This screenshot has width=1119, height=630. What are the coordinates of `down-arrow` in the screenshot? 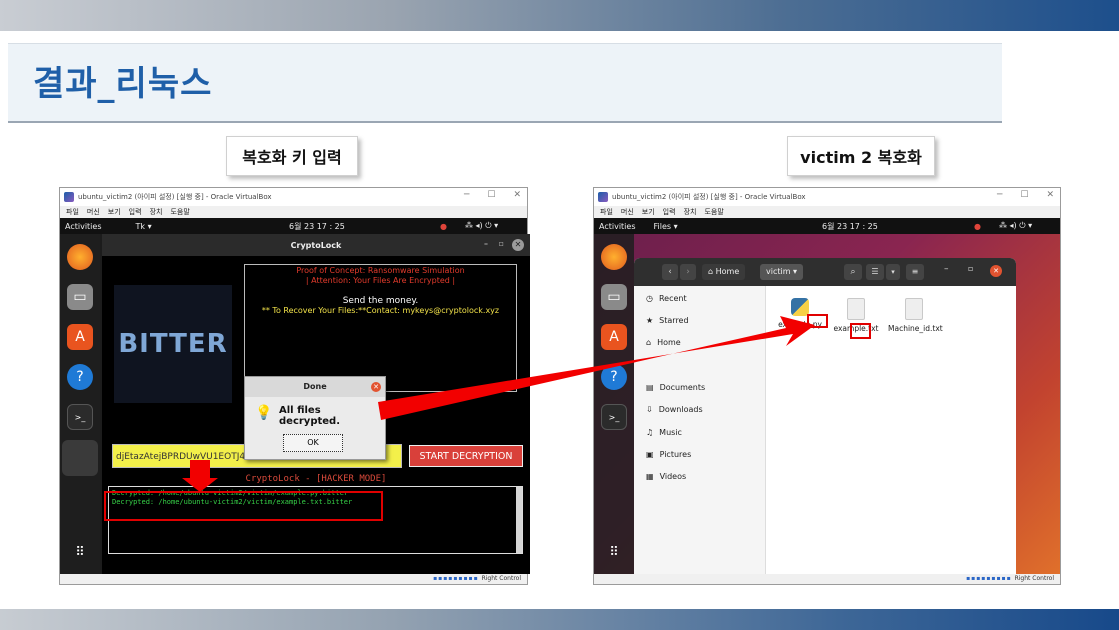 It's located at (200, 476).